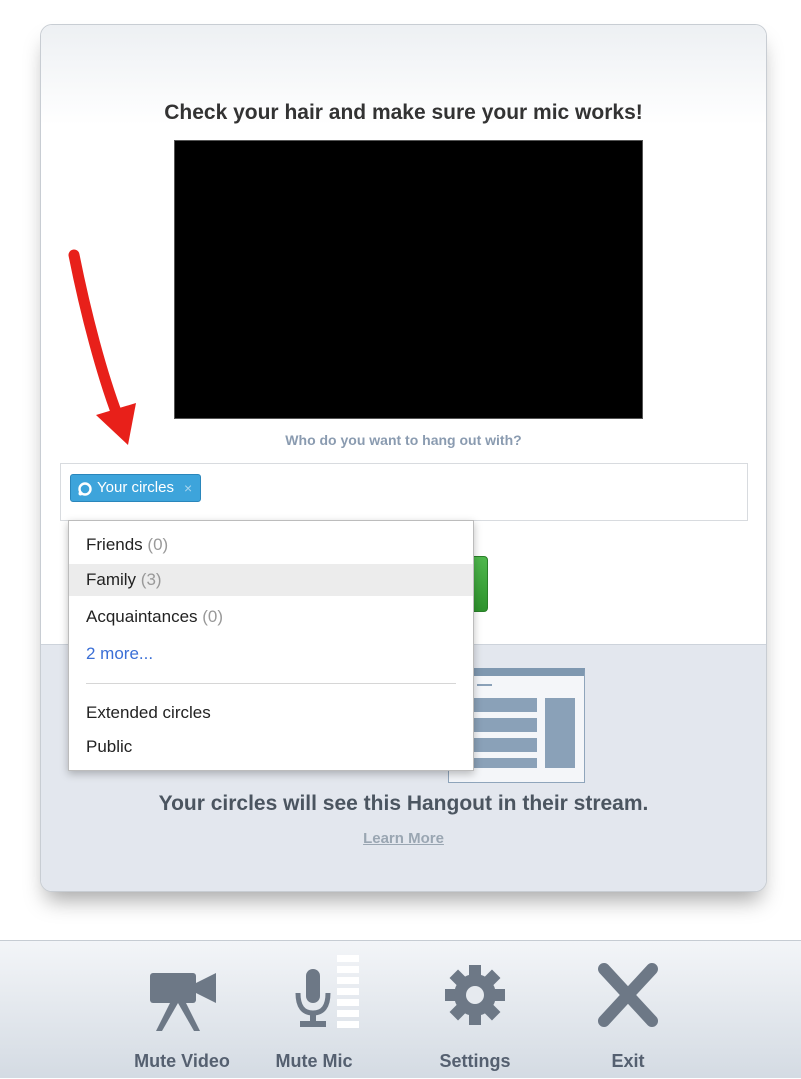 The image size is (801, 1079). Describe the element at coordinates (183, 1002) in the screenshot. I see `video-camera-icon` at that location.